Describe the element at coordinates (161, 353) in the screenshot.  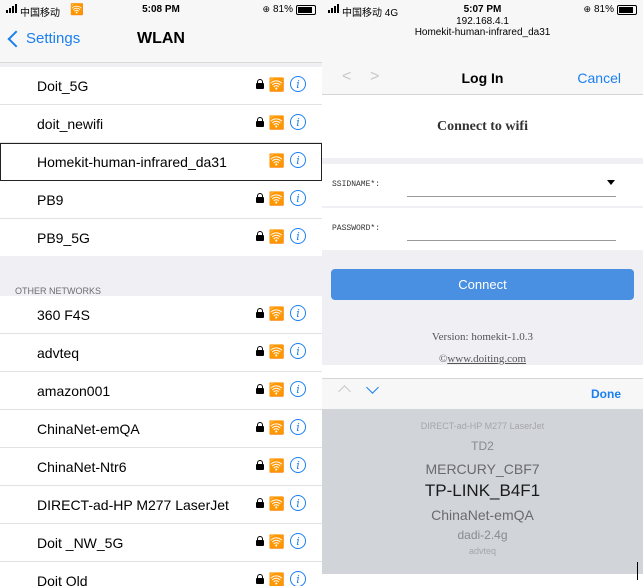
I see `network-row: advteq 🛜 i` at that location.